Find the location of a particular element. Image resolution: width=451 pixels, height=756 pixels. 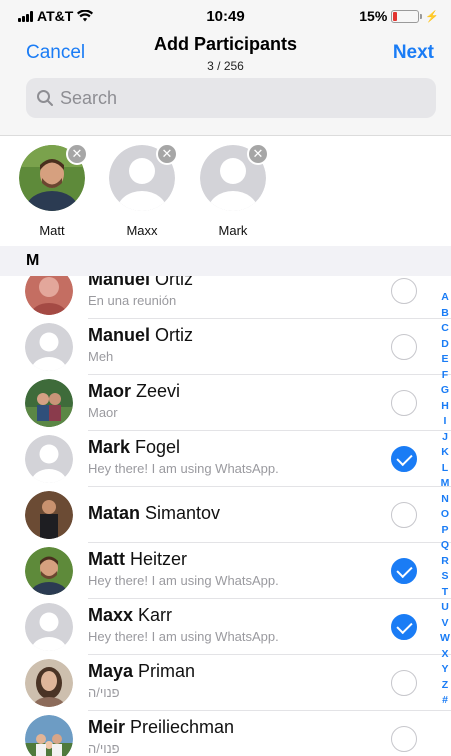

battery-group: 15% ⚡ is located at coordinates (399, 16).